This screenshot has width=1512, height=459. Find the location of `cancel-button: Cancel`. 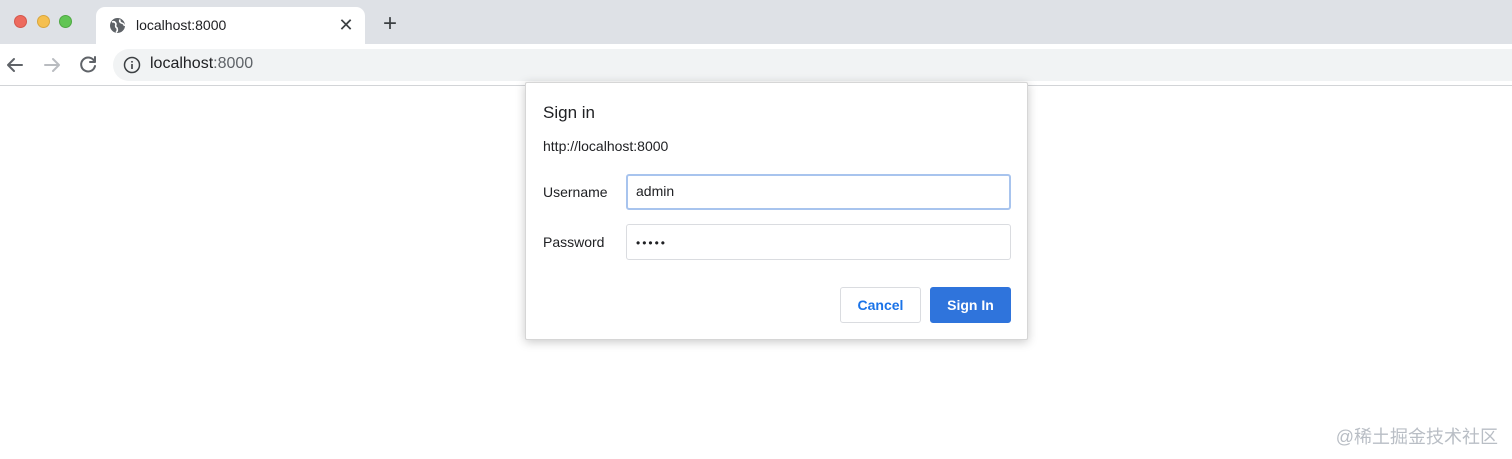

cancel-button: Cancel is located at coordinates (880, 305).